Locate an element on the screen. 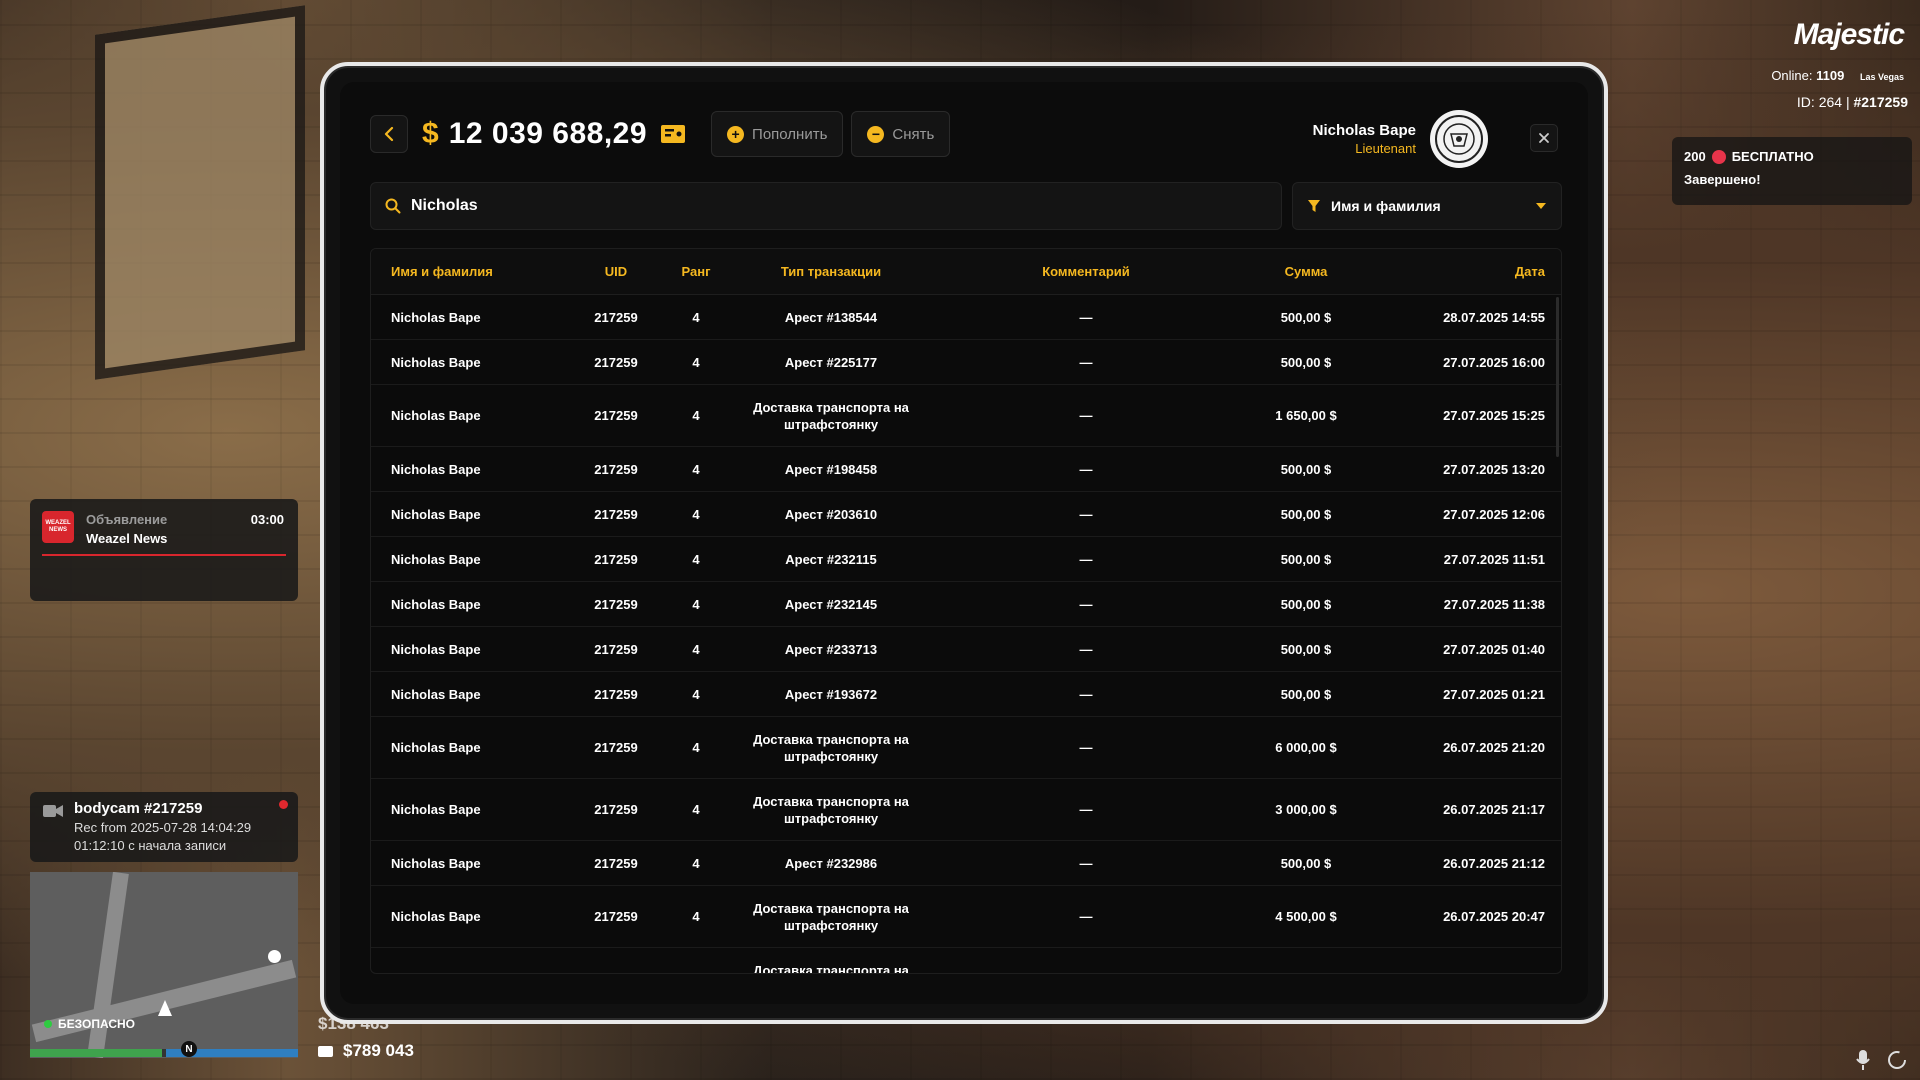  column-uid: UID is located at coordinates (616, 271).